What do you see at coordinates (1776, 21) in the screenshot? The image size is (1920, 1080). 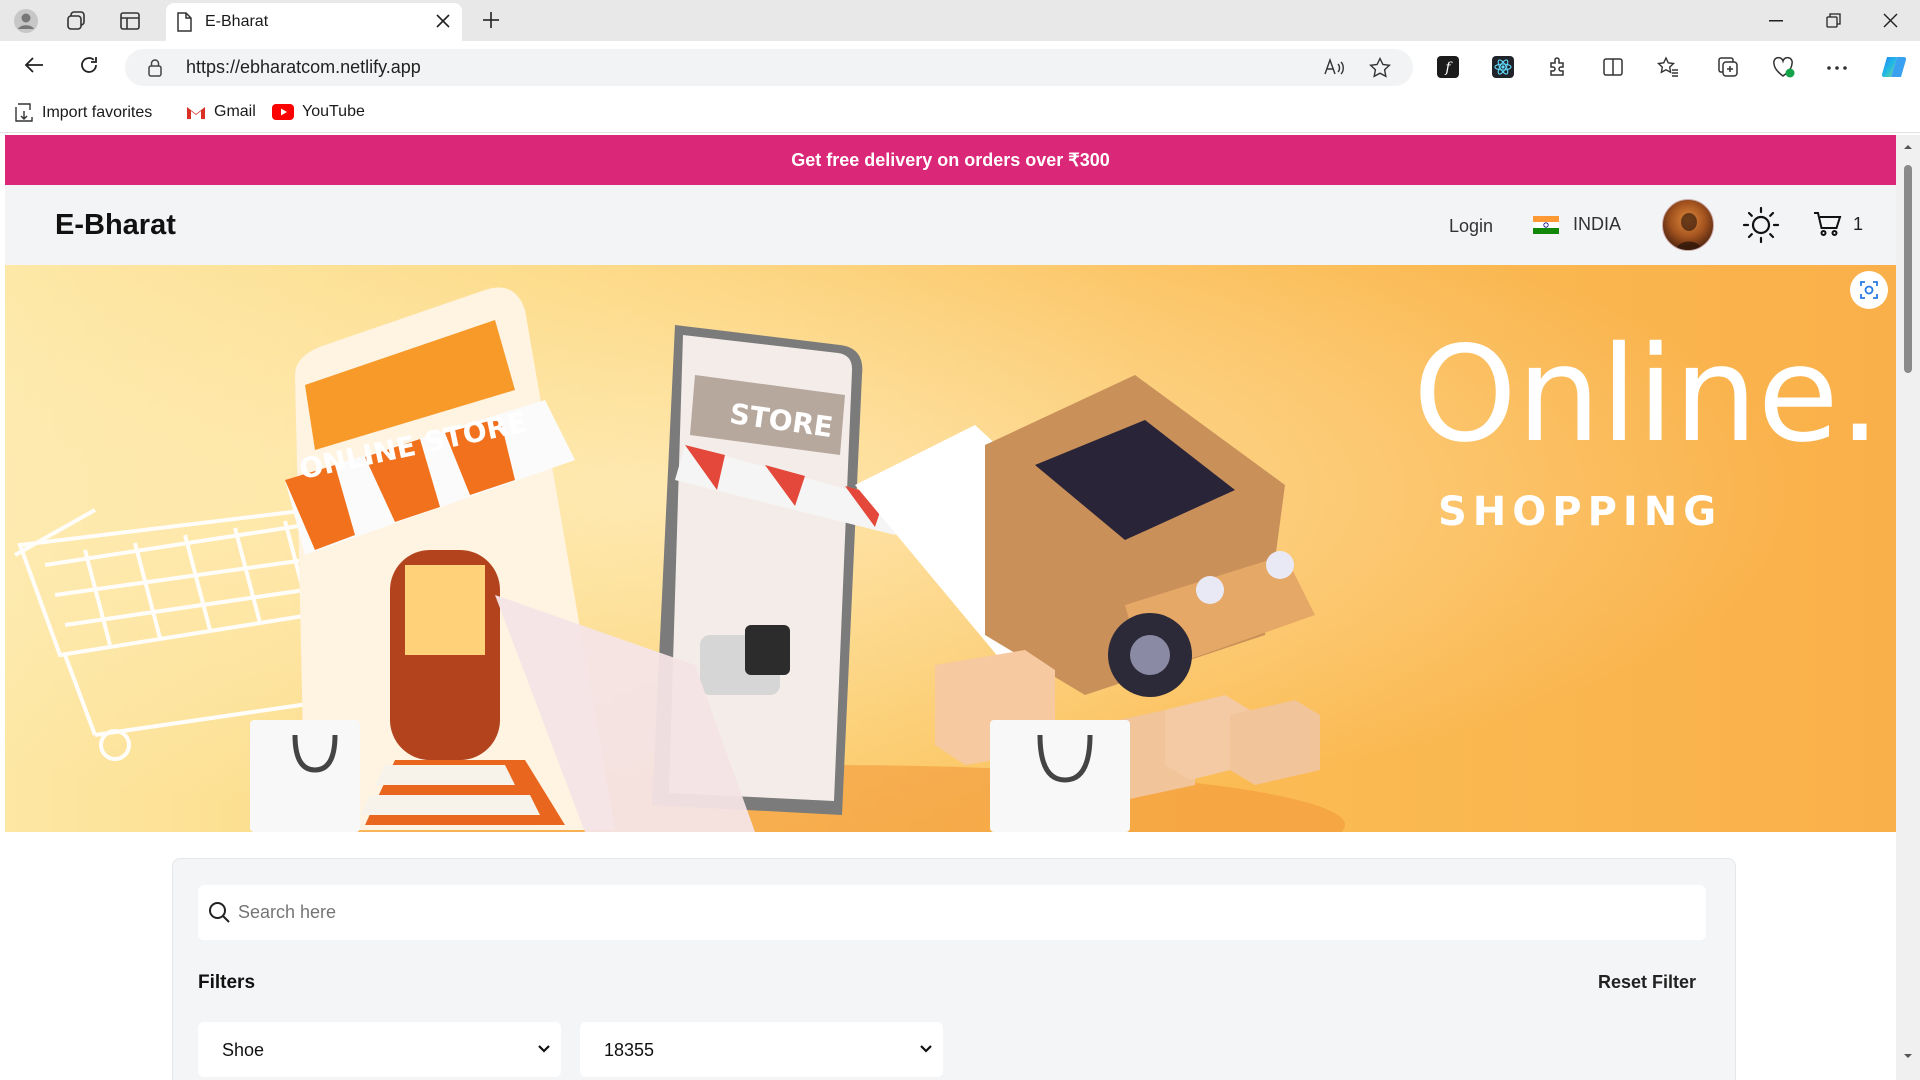 I see `minimize-icon` at bounding box center [1776, 21].